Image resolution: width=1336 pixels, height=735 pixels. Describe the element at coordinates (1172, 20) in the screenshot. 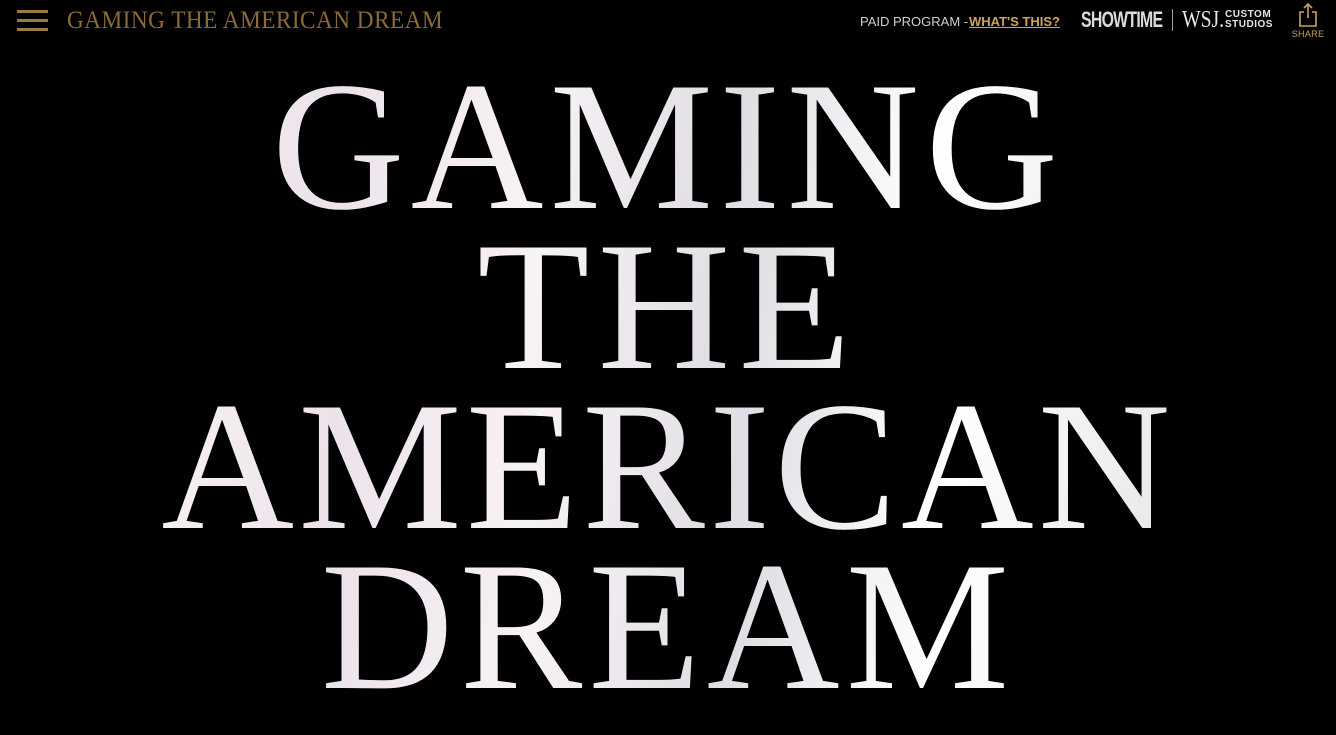

I see `logo-divider` at that location.